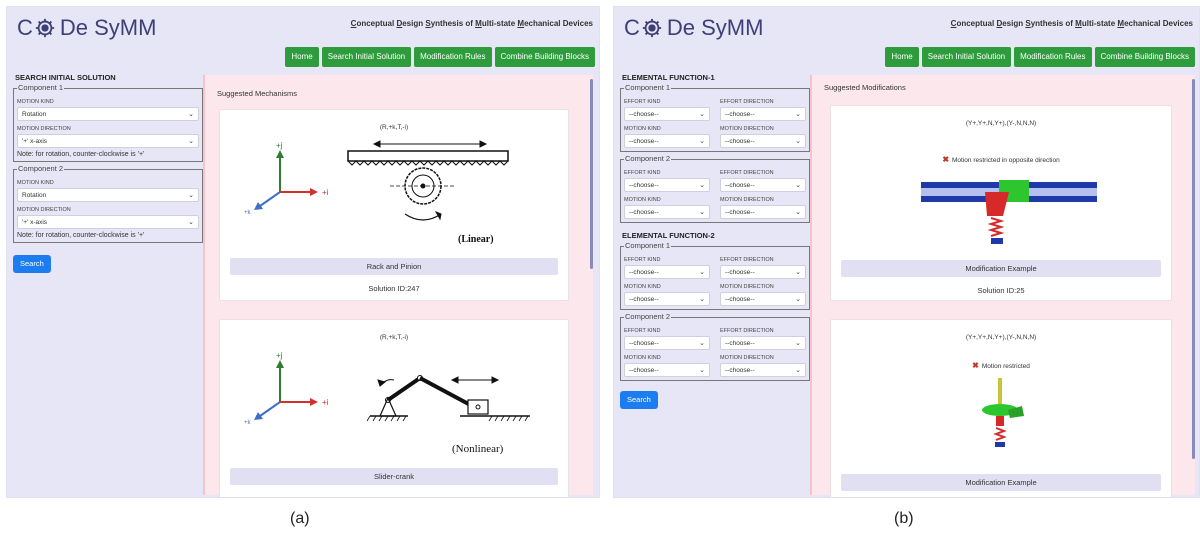  I want to click on subtitle-part: ulti-state, so click(499, 23).